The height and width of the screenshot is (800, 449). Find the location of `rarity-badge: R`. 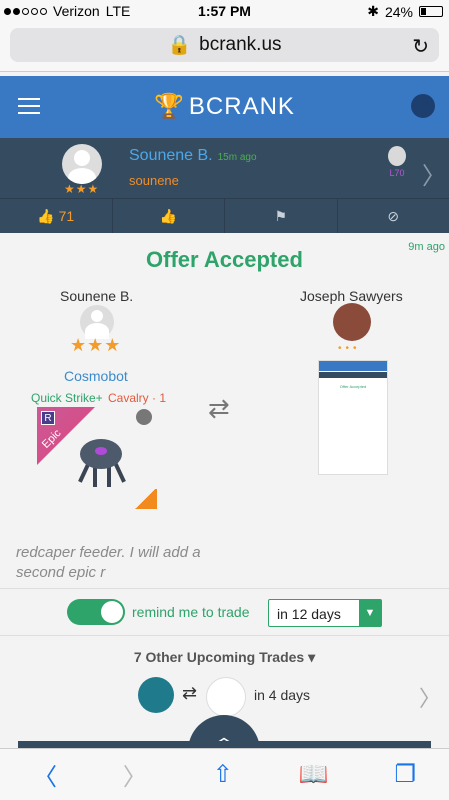

rarity-badge: R is located at coordinates (48, 418).